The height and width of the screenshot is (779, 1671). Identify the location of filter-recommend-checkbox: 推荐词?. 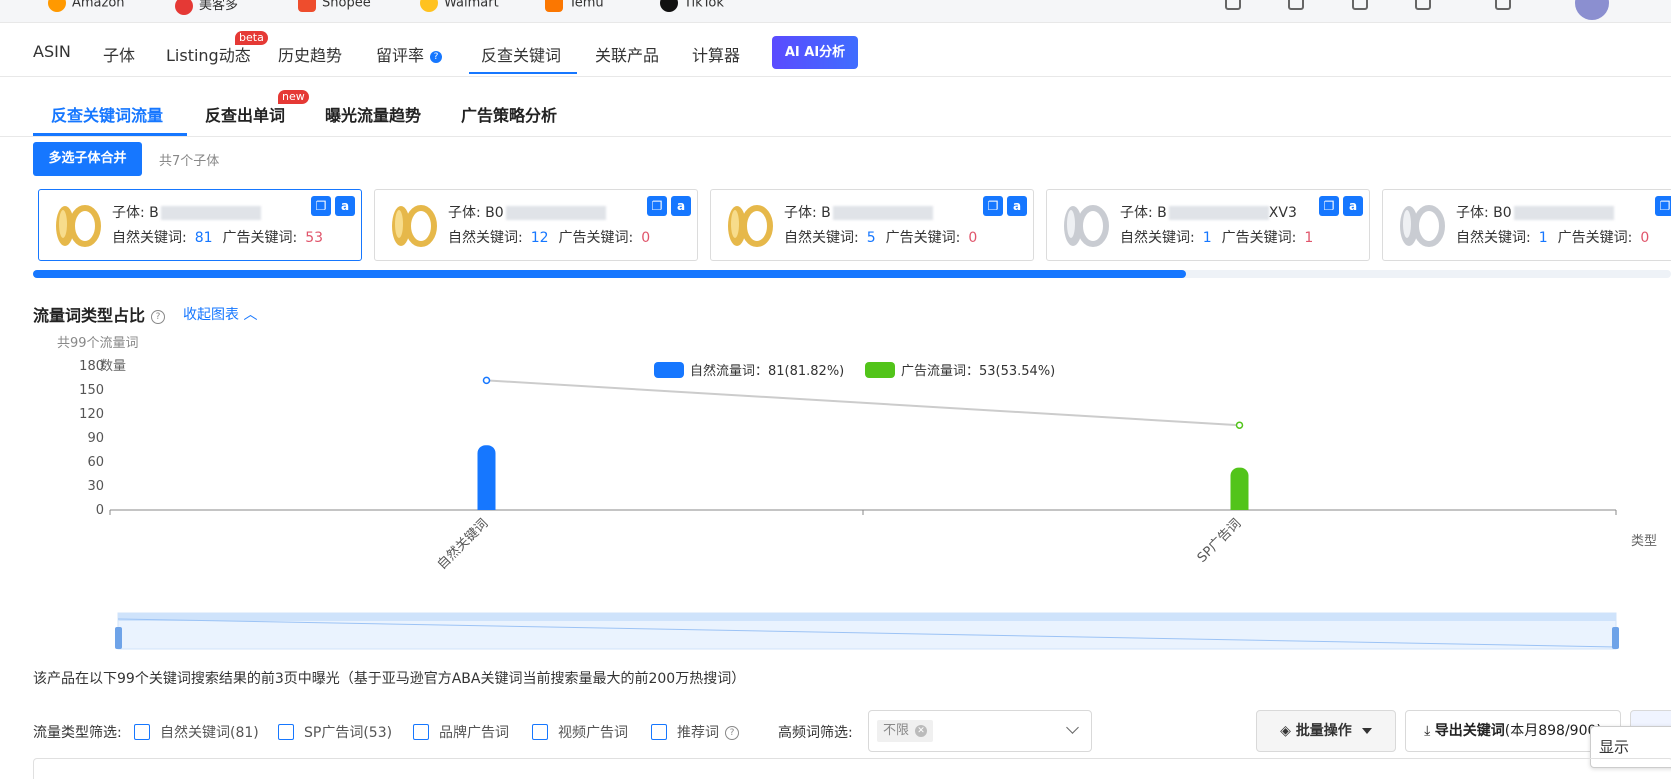
(695, 732).